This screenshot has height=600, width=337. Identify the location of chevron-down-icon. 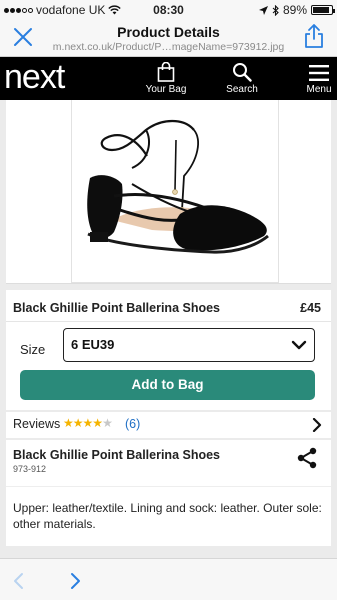
(299, 345).